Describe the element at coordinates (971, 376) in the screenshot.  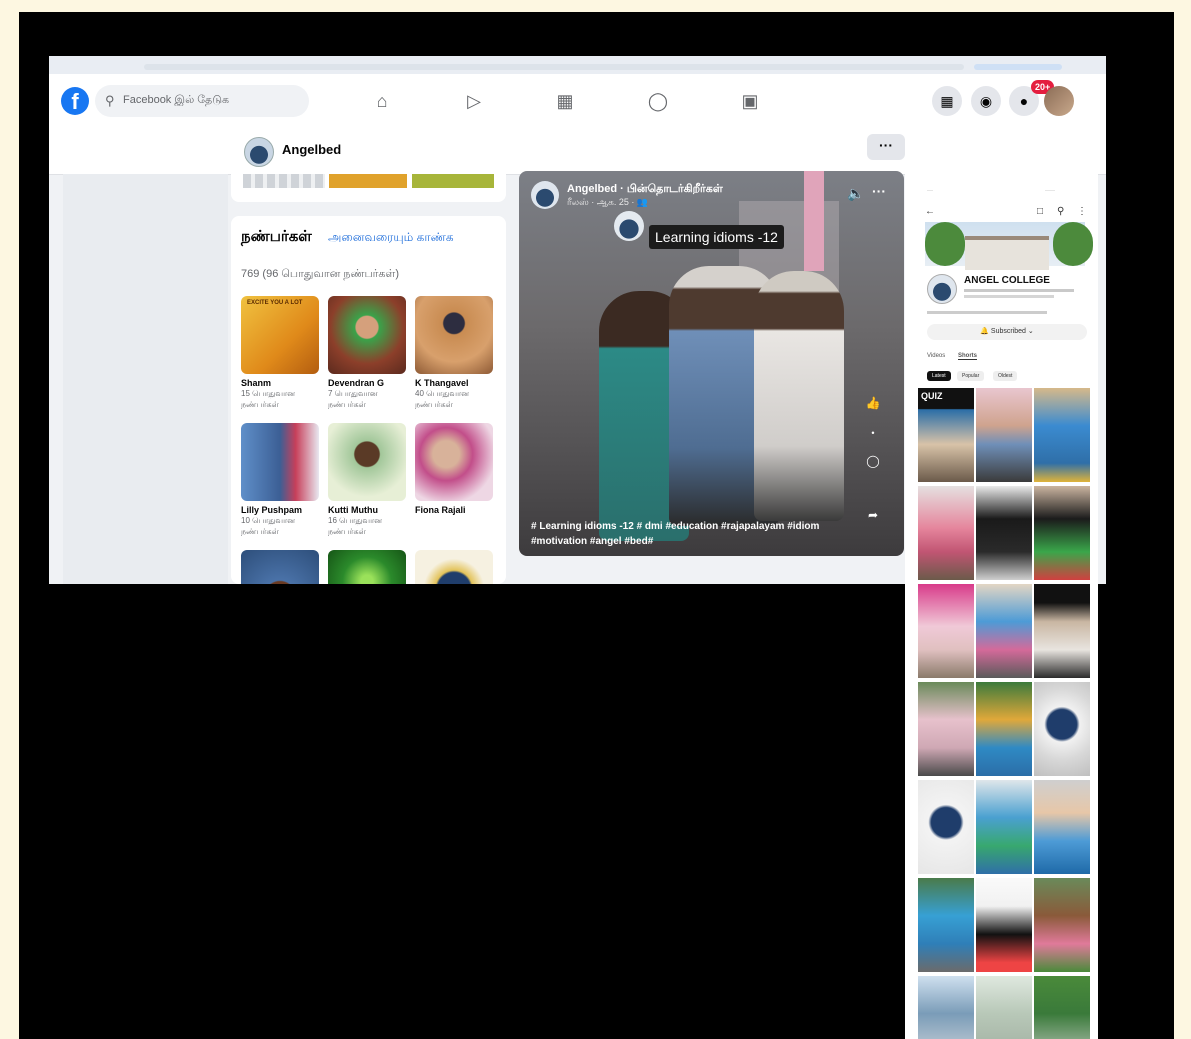
I see `chip-popular: Popular` at that location.